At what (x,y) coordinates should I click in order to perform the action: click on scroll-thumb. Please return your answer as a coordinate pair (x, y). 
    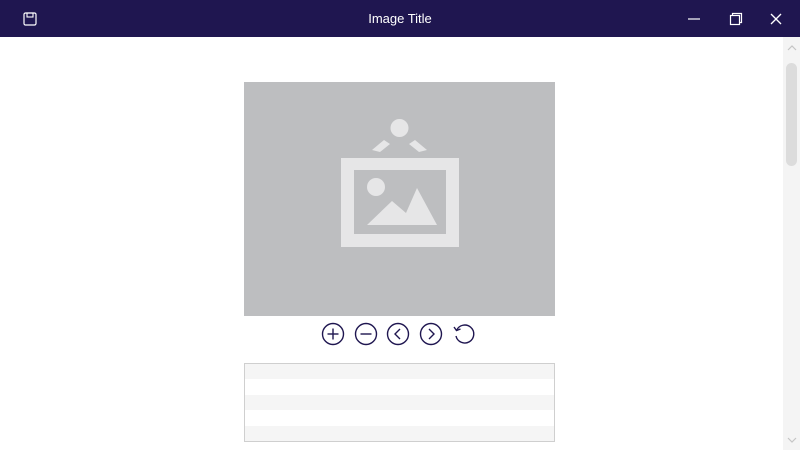
    Looking at the image, I should click on (791, 114).